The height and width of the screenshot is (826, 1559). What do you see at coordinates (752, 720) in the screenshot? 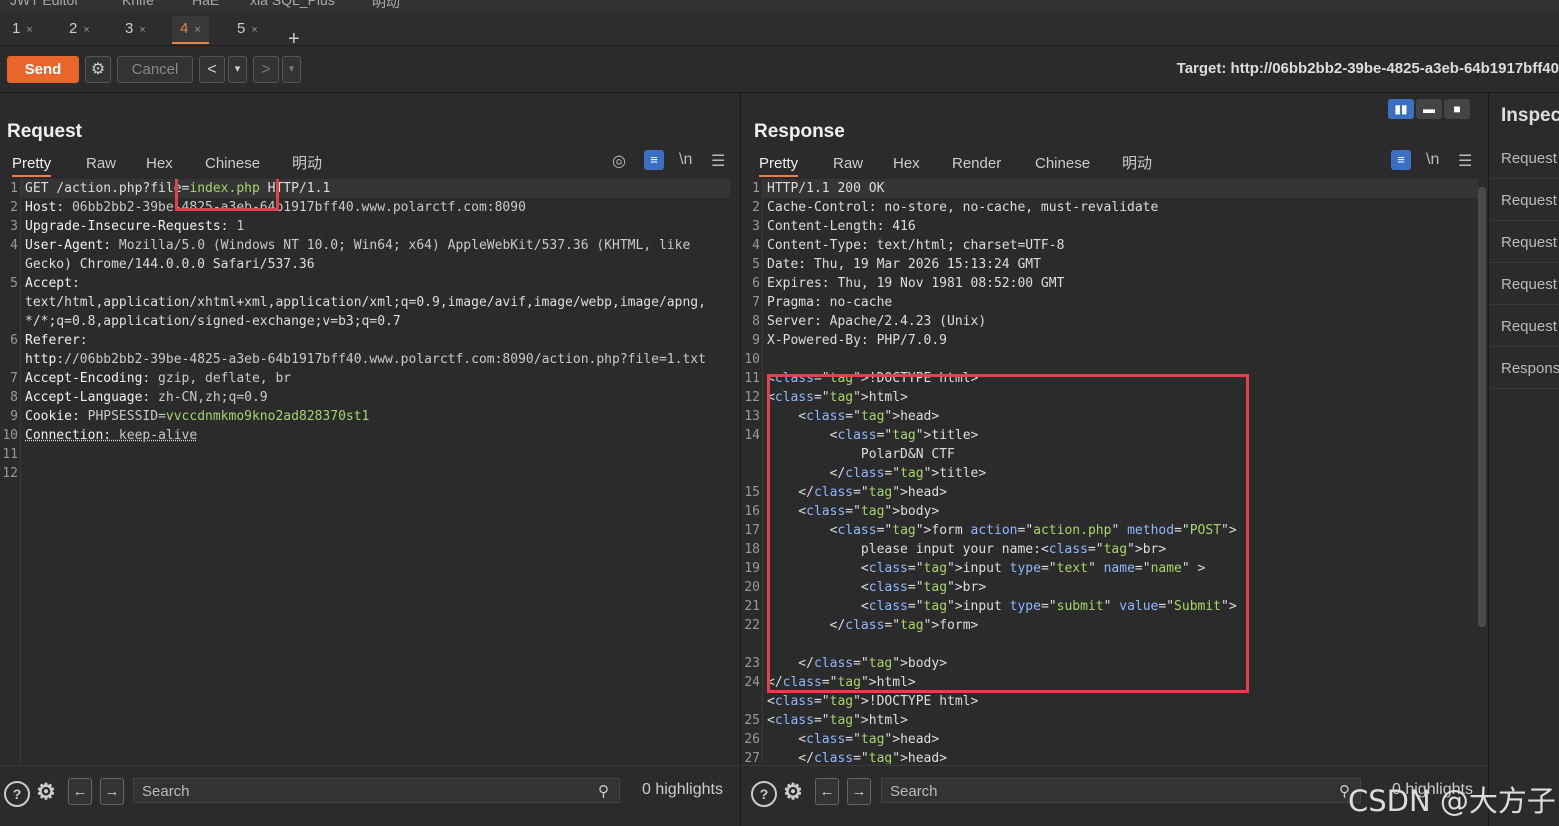
I see `line-number: 25` at bounding box center [752, 720].